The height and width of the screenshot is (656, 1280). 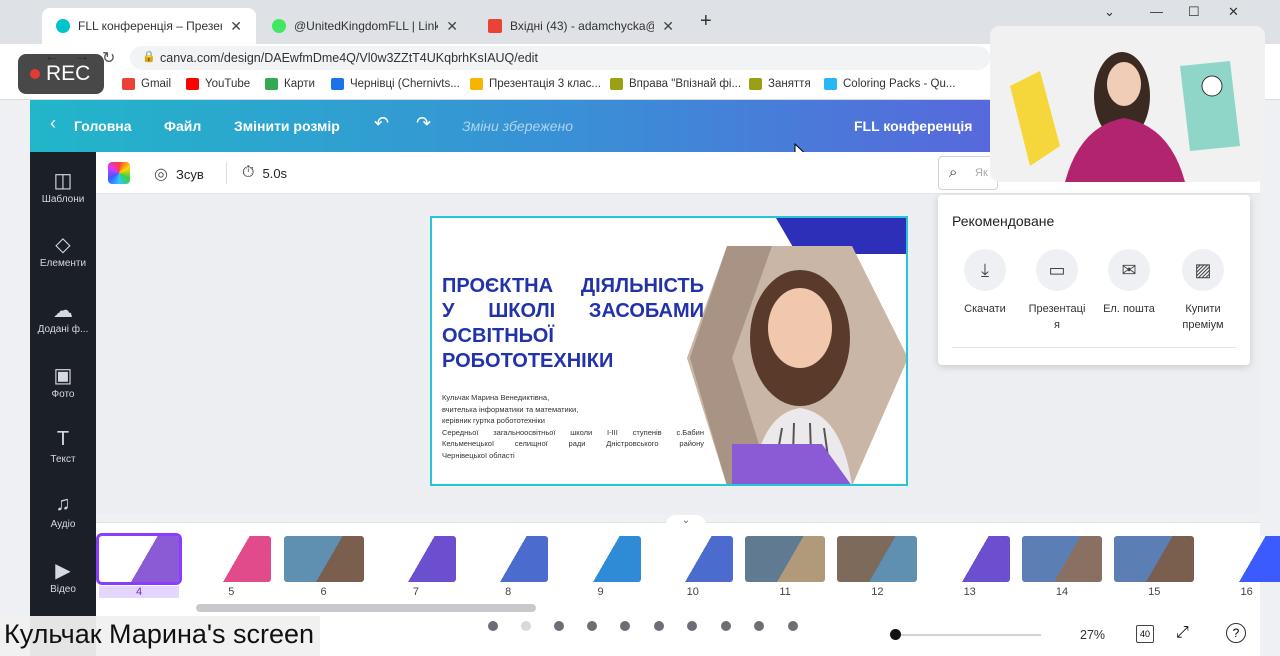 I want to click on collapse-chevron-icon: ⌄, so click(x=686, y=521).